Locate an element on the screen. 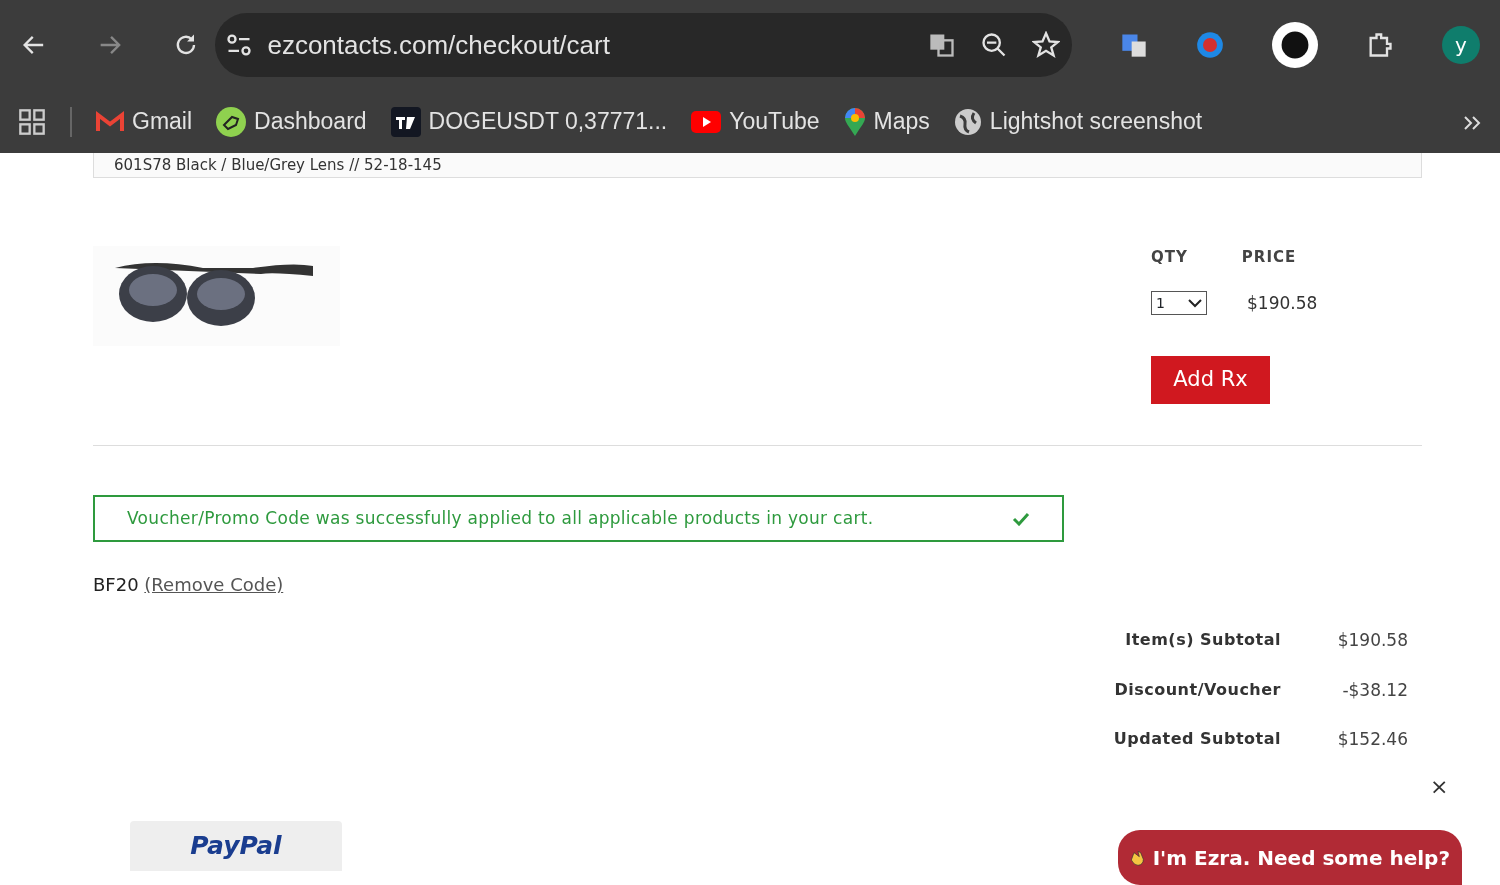 This screenshot has height=885, width=1500. remove-code-link: (Remove Code) is located at coordinates (214, 584).